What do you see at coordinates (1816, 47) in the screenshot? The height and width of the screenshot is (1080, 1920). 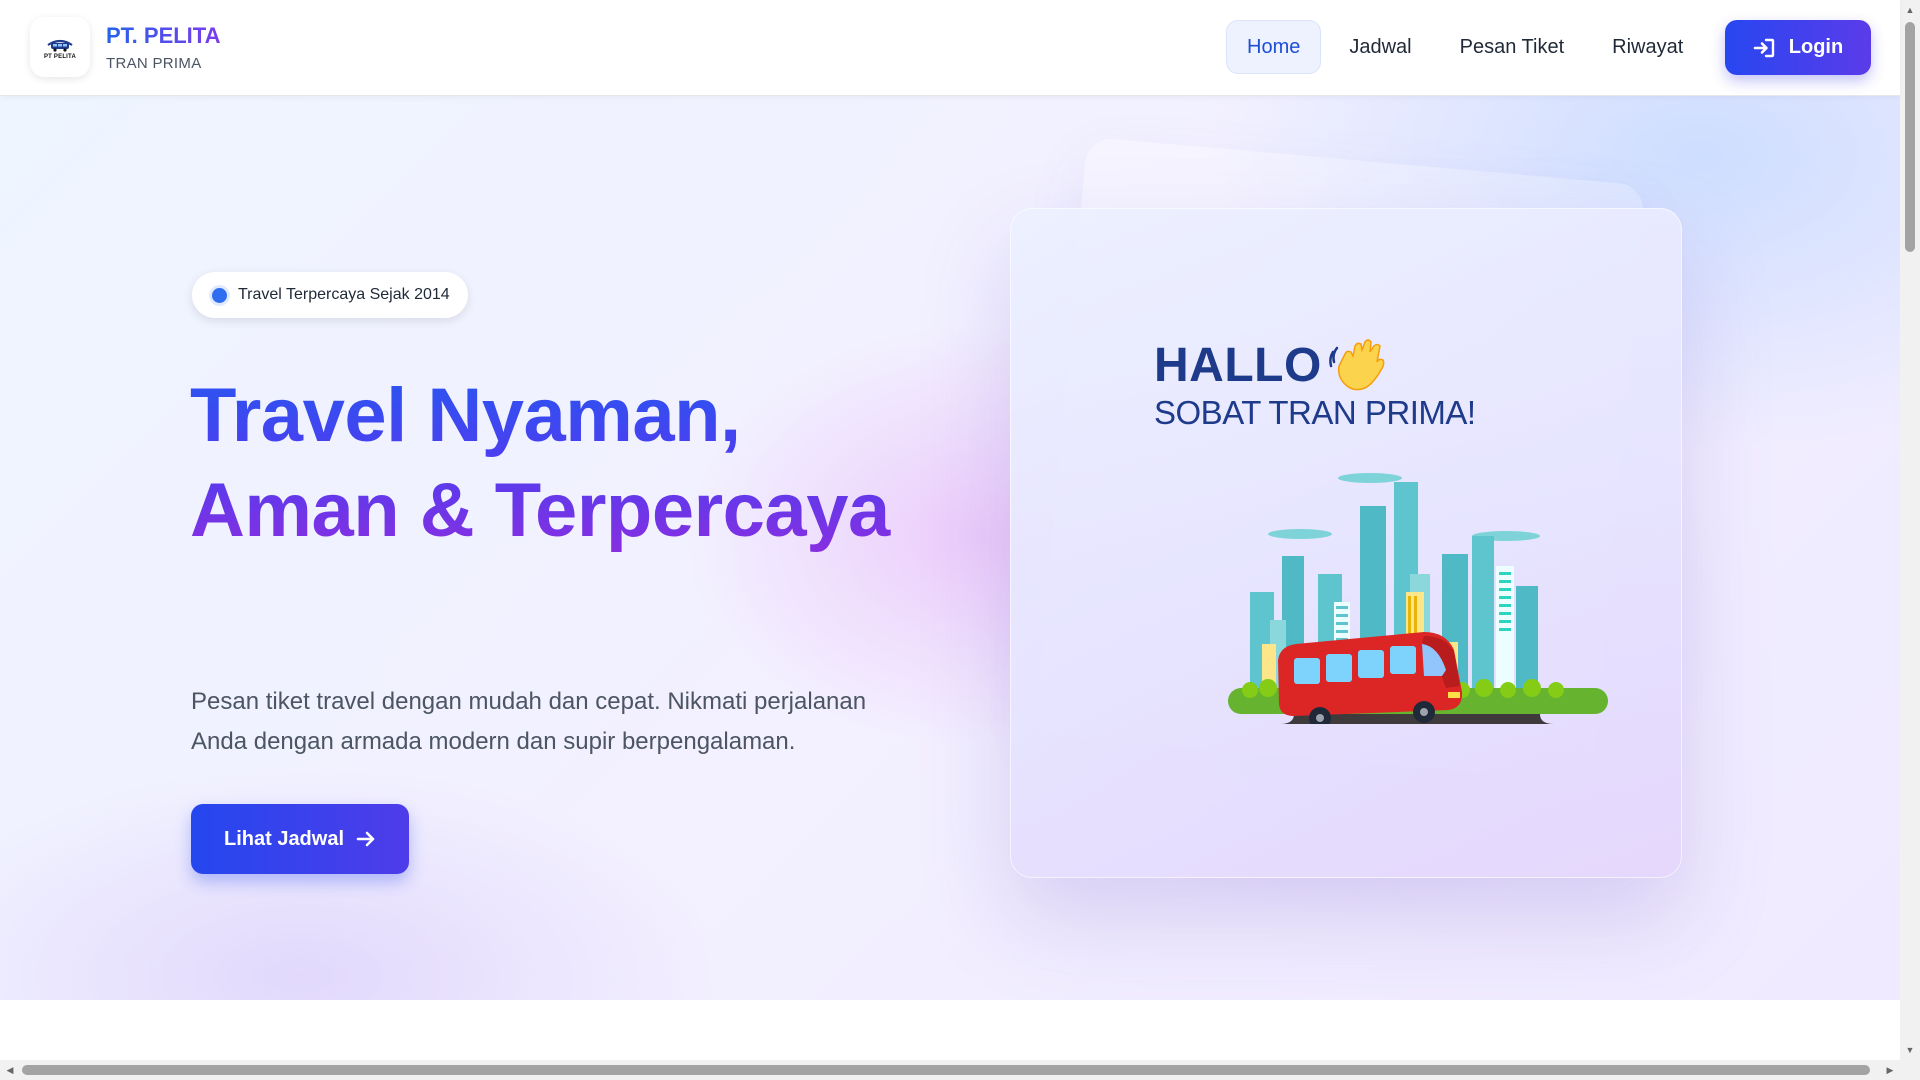 I see `login-label: Login` at bounding box center [1816, 47].